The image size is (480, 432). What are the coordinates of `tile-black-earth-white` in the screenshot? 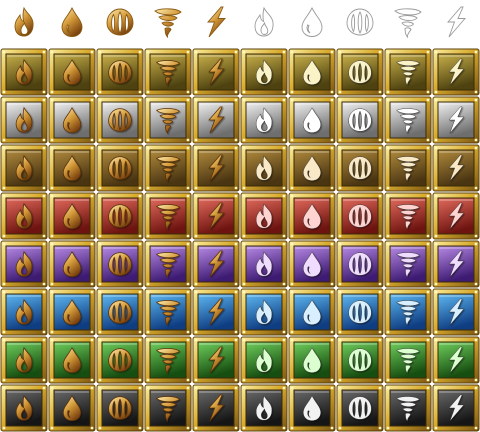 It's located at (360, 408).